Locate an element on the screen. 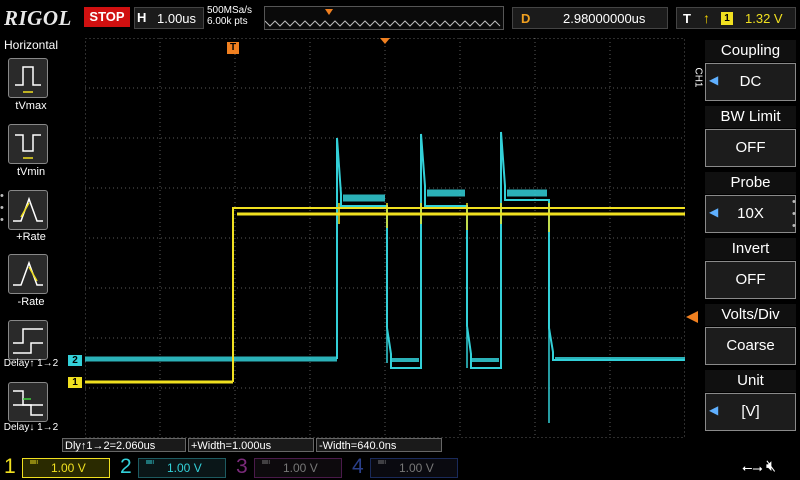  horizontal-measure-panel: Horizontal tVmax tVmin ••• +Rate -Rate is located at coordinates (31, 244).